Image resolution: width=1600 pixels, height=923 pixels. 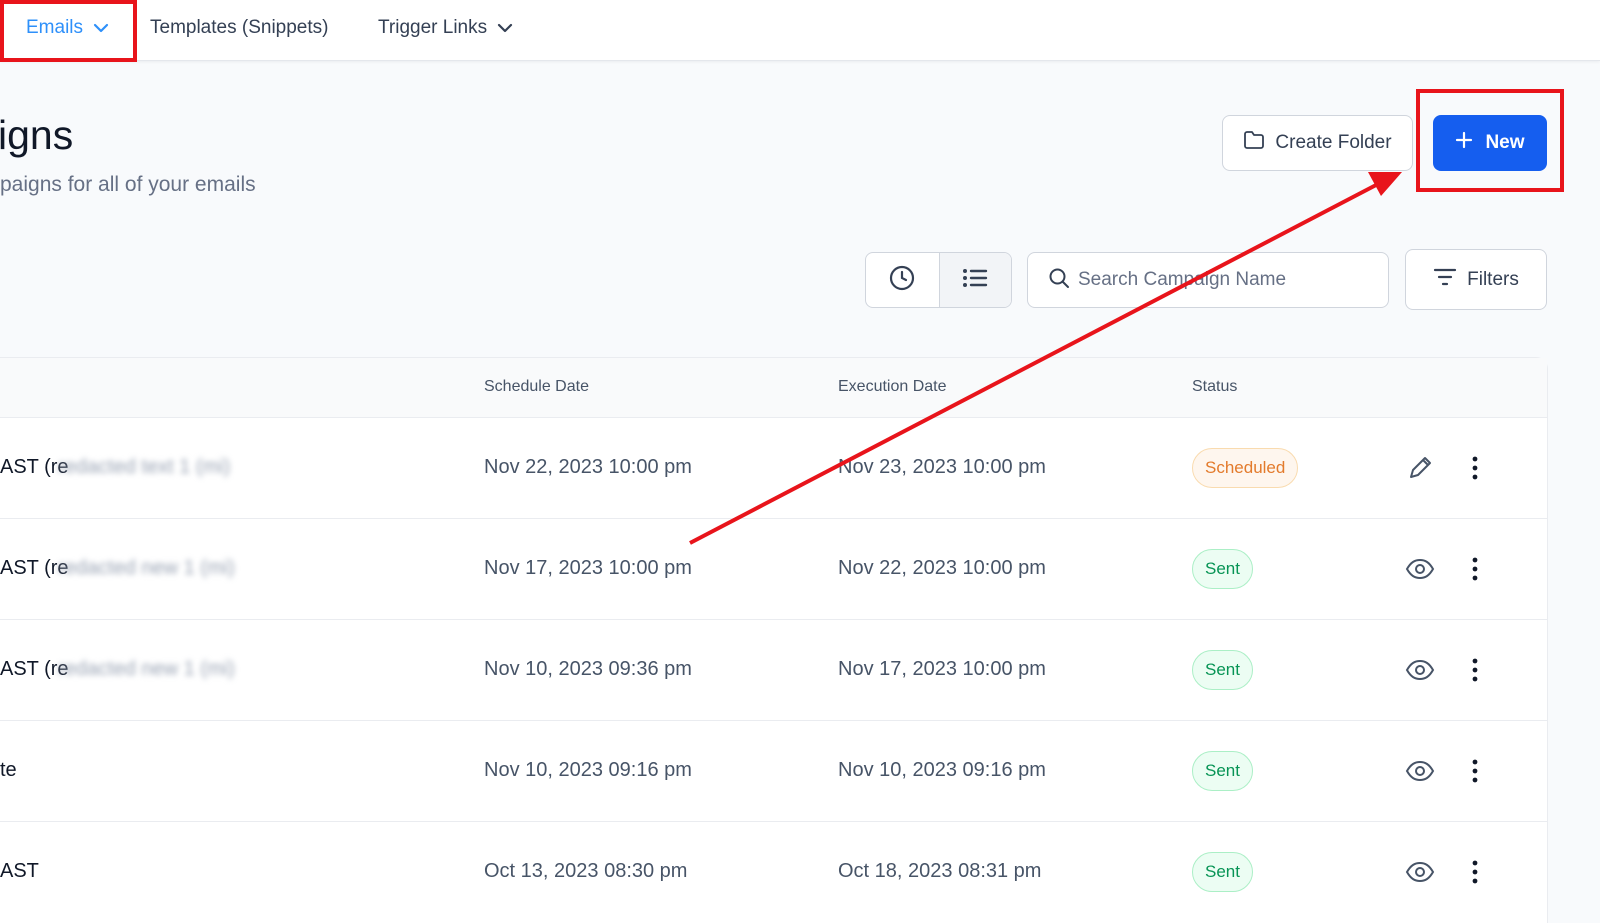 I want to click on create-folder-button: Create Folder, so click(x=1317, y=143).